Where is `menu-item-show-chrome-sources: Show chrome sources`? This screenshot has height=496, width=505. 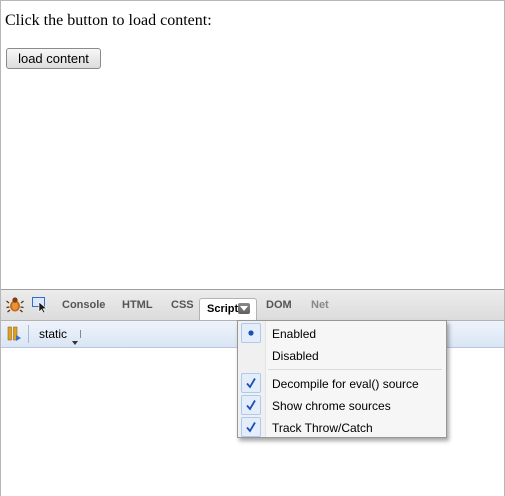 menu-item-show-chrome-sources: Show chrome sources is located at coordinates (342, 406).